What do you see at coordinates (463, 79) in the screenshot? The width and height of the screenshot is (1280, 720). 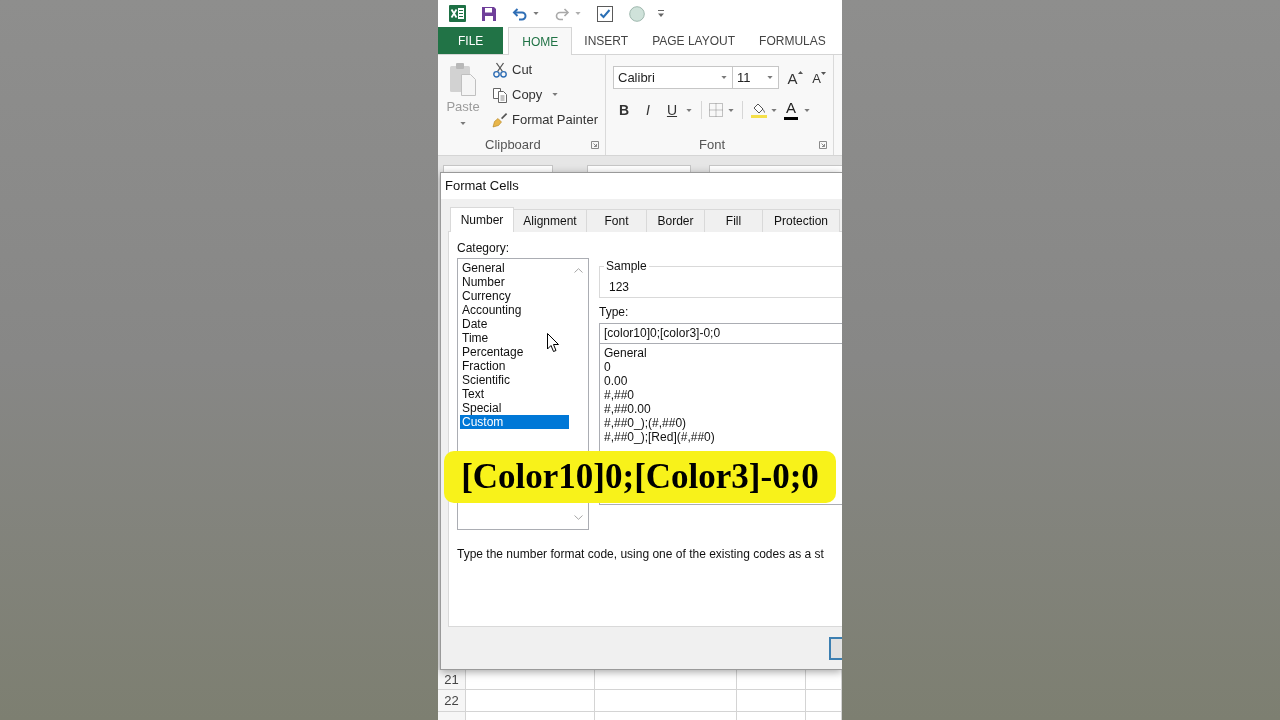 I see `clipboard-icon` at bounding box center [463, 79].